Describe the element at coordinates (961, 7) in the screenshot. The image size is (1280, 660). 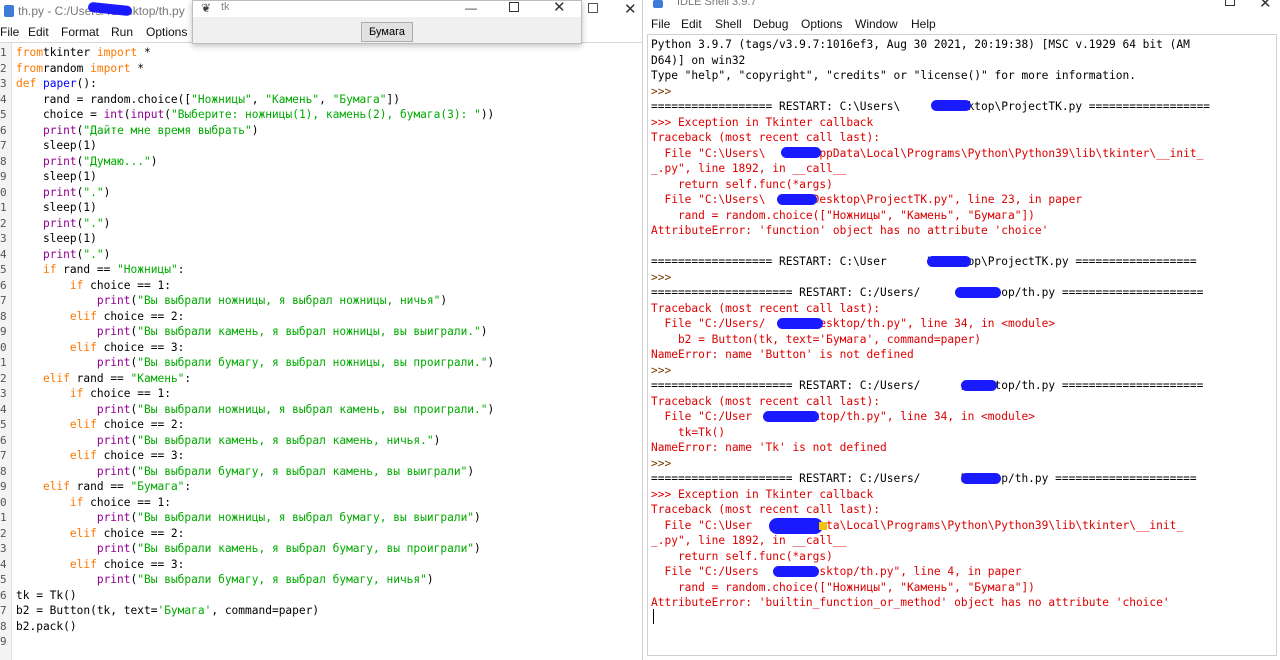
I see `shell-titlebar: IDLE Shell 3.9.7 ✕` at that location.